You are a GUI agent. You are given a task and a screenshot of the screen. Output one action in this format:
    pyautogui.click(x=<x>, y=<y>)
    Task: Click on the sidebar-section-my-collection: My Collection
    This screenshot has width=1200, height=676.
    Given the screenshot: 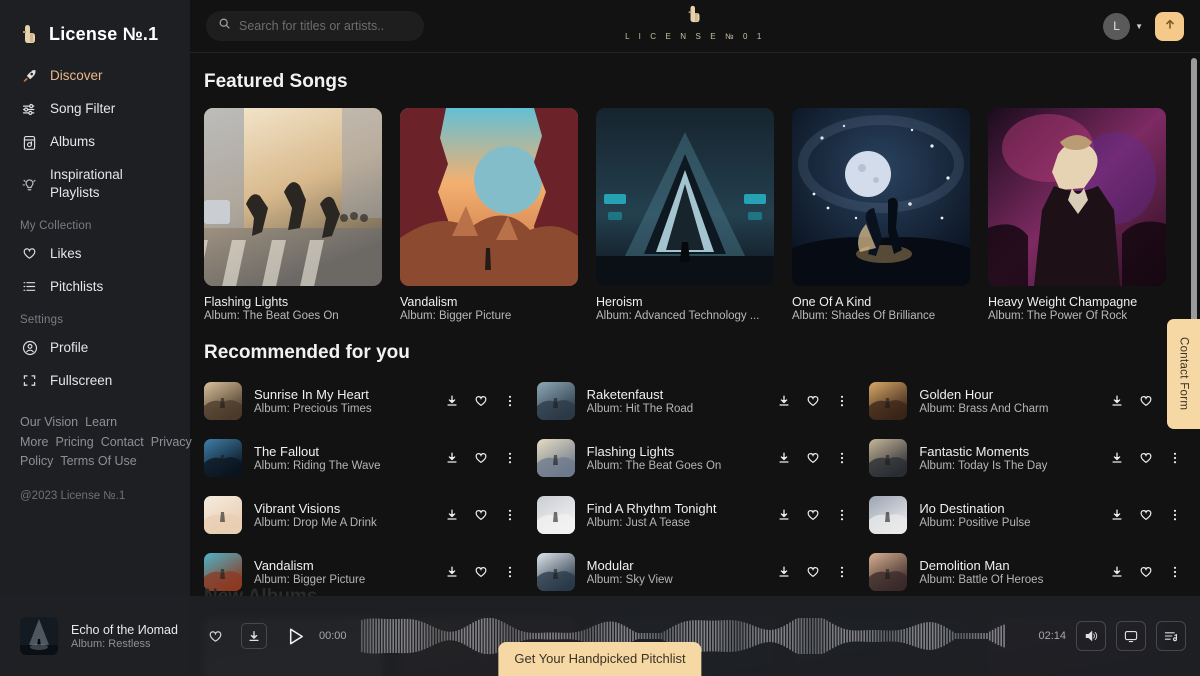 What is the action you would take?
    pyautogui.click(x=56, y=226)
    